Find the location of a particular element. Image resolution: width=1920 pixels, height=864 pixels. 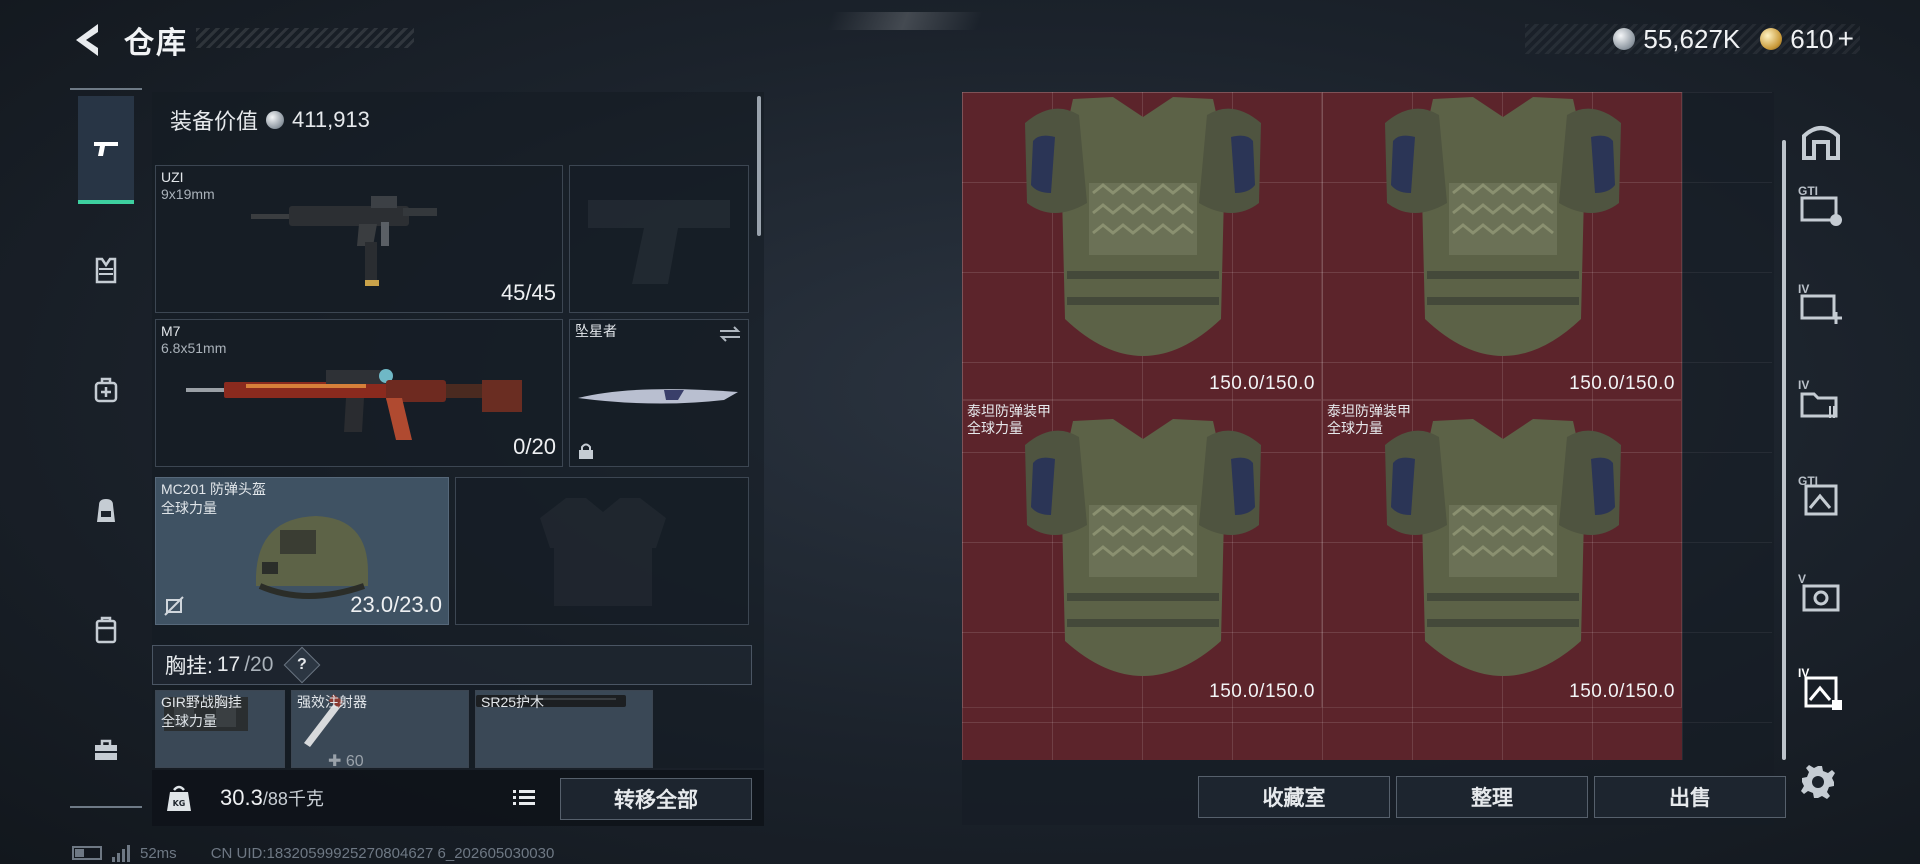

vest-icon is located at coordinates (106, 270).